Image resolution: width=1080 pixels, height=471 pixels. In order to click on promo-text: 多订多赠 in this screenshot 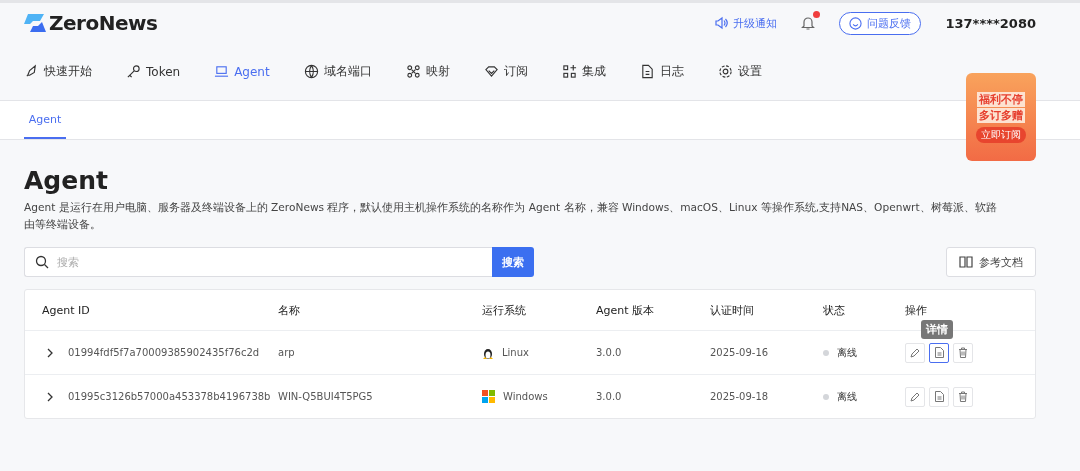, I will do `click(1001, 115)`.